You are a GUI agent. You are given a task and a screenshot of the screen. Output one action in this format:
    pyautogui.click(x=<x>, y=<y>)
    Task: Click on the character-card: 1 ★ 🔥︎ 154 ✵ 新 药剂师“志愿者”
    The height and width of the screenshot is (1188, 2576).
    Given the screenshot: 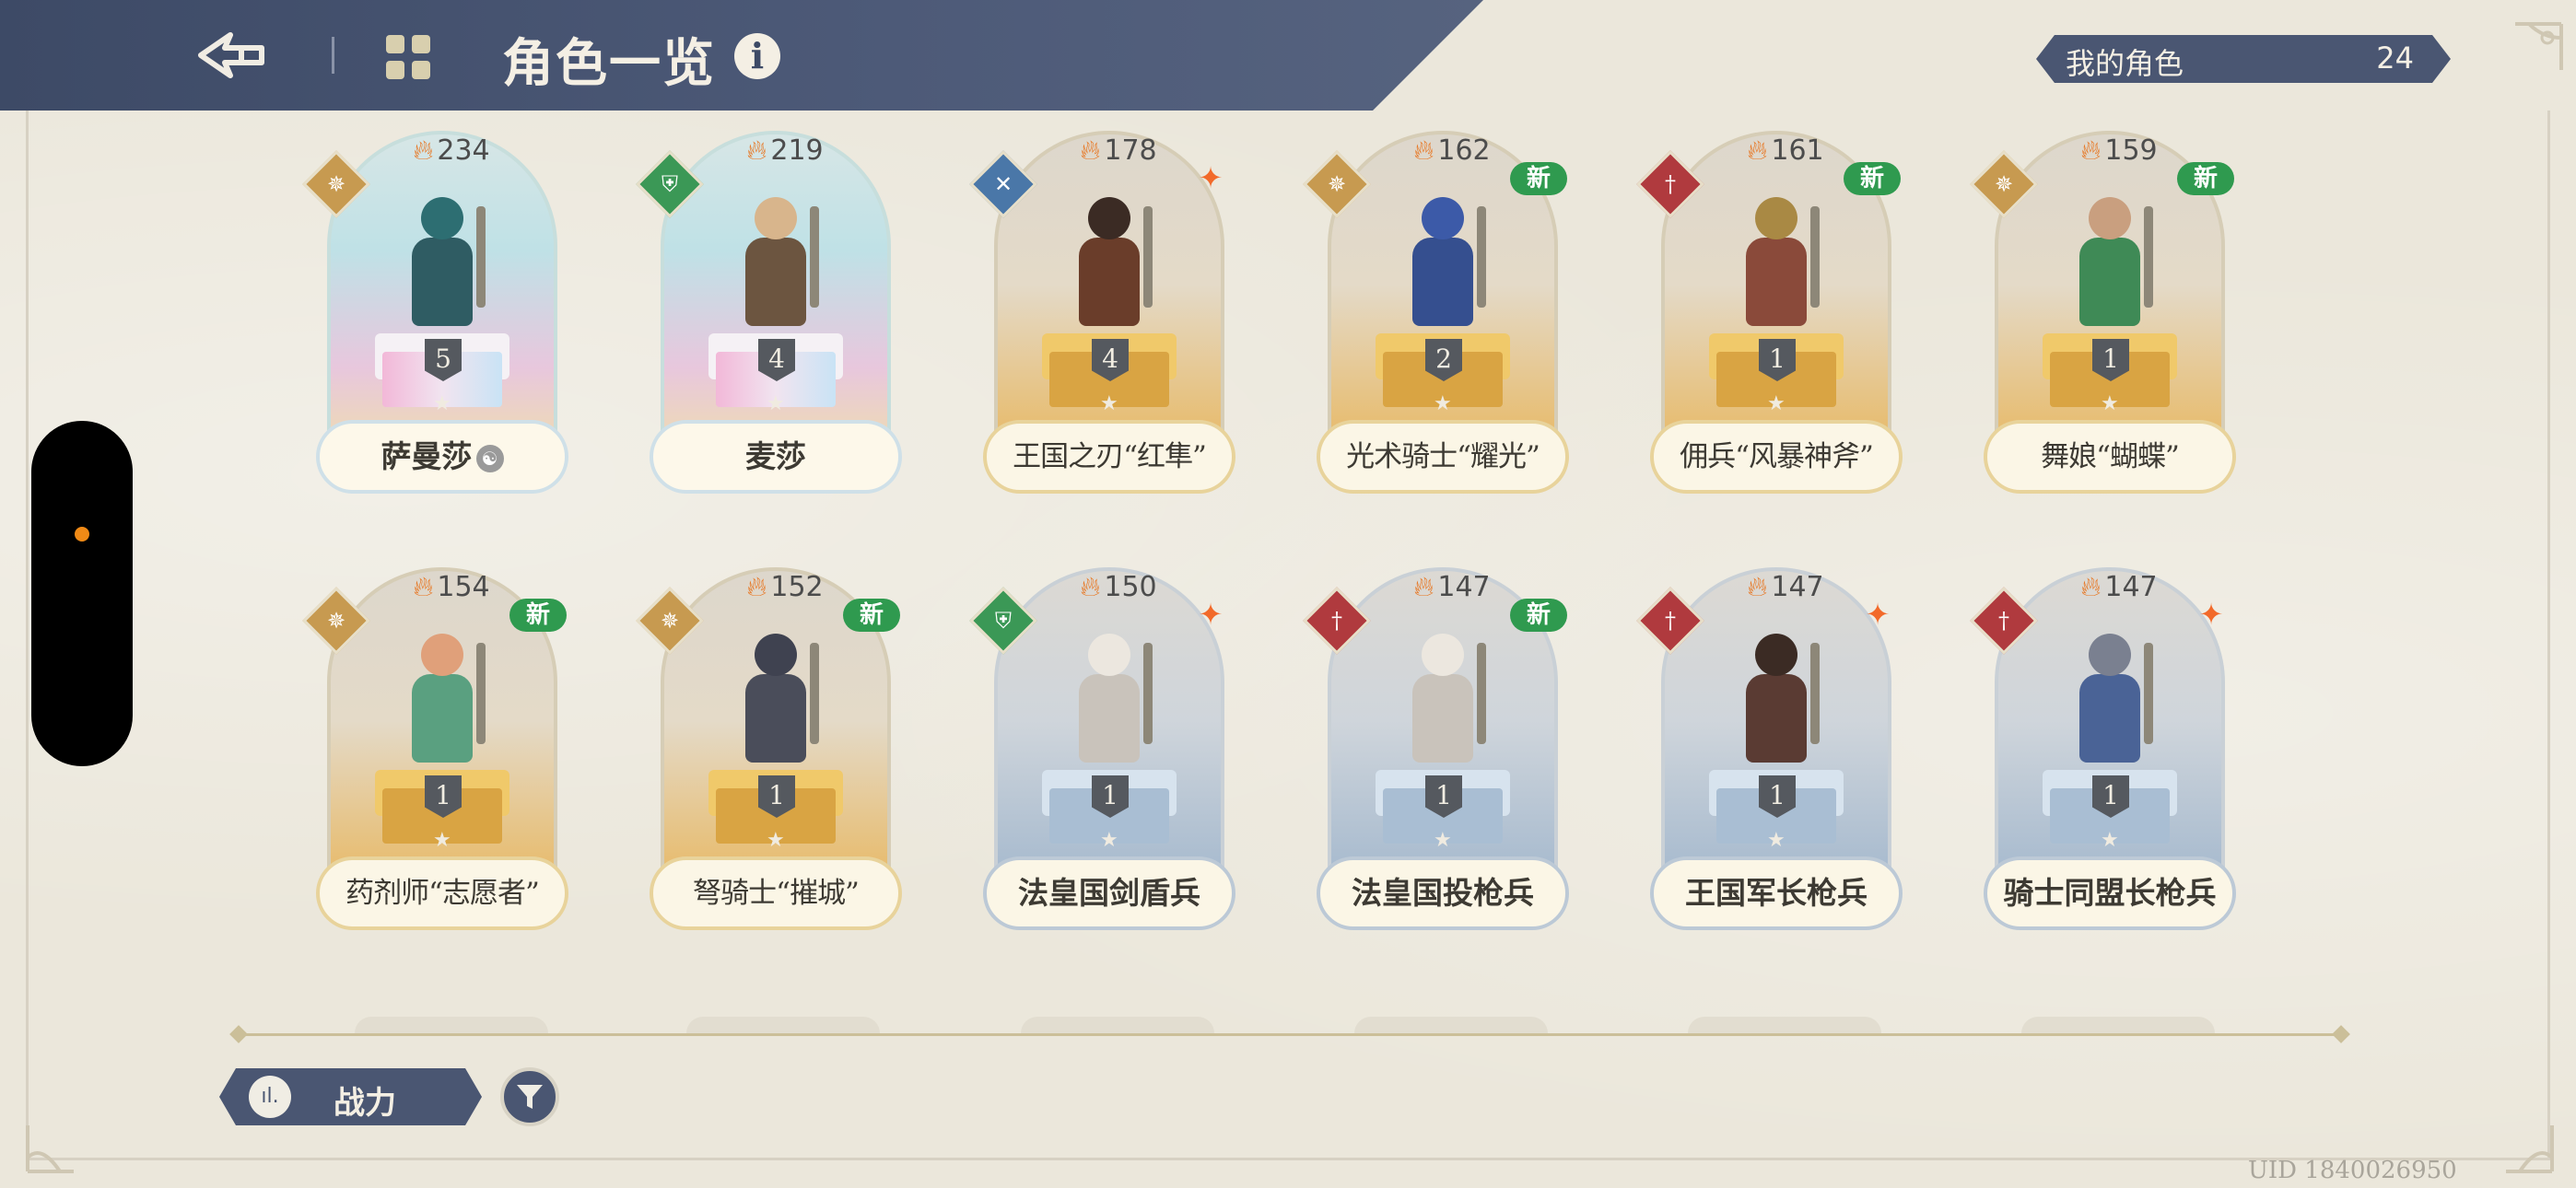 What is the action you would take?
    pyautogui.click(x=439, y=751)
    